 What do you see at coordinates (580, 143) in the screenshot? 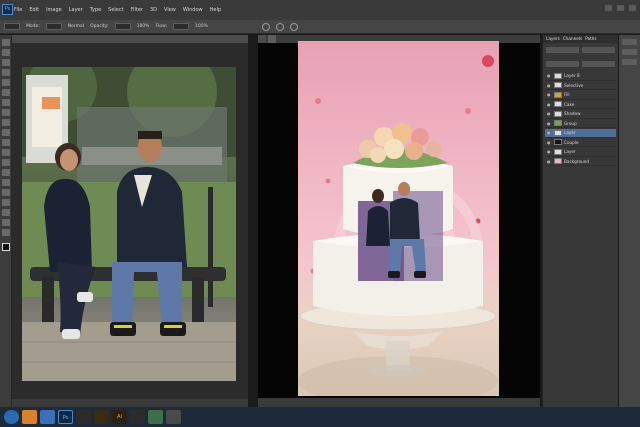
I see `layer-row: ● Couple` at bounding box center [580, 143].